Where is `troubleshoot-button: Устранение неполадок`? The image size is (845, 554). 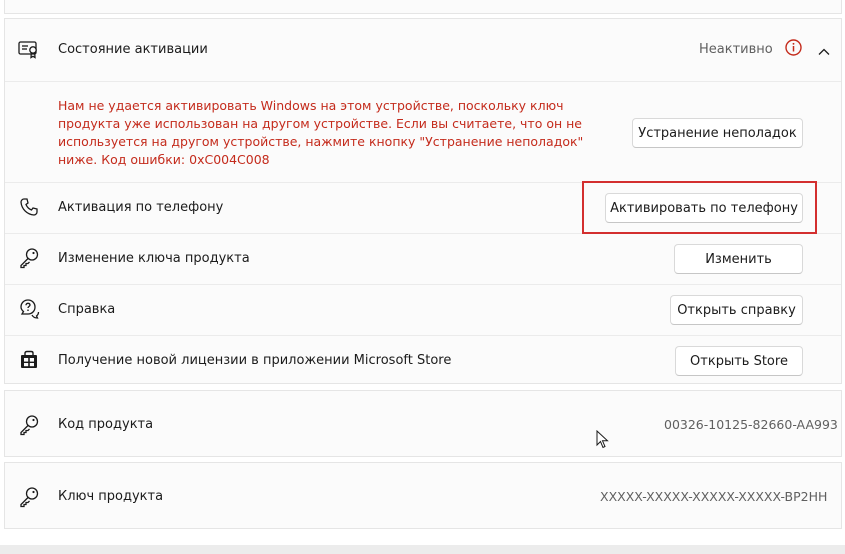
troubleshoot-button: Устранение неполадок is located at coordinates (717, 133).